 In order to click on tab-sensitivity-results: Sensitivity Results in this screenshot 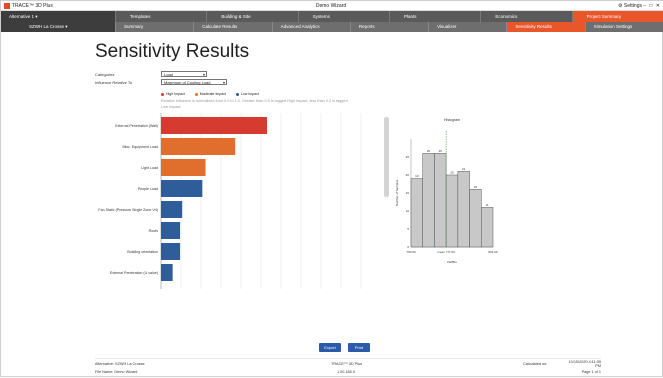, I will do `click(546, 27)`.